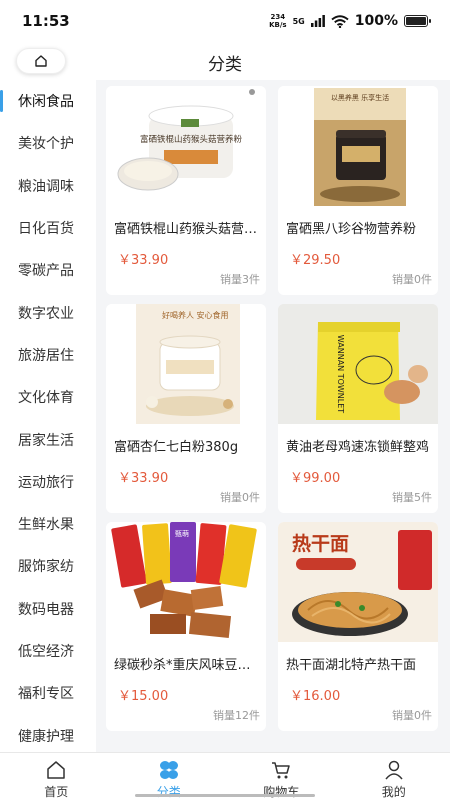 The width and height of the screenshot is (450, 800). What do you see at coordinates (298, 21) in the screenshot?
I see `network-type: 5G` at bounding box center [298, 21].